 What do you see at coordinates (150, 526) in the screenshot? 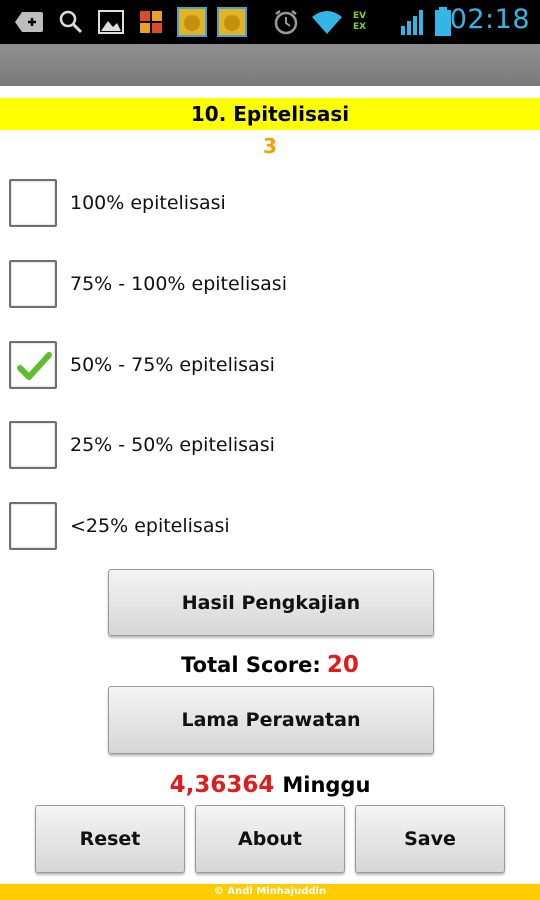
I see `option-label: <25% epitelisasi` at bounding box center [150, 526].